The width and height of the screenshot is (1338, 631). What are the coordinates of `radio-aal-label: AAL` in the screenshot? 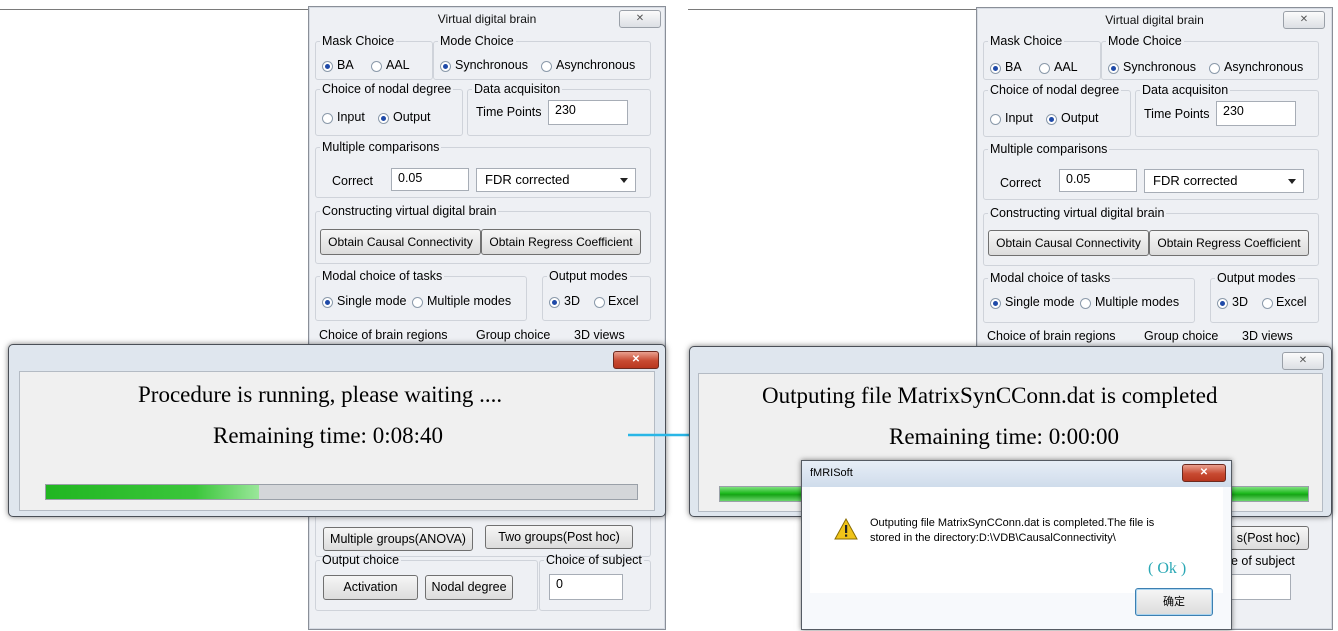 It's located at (398, 65).